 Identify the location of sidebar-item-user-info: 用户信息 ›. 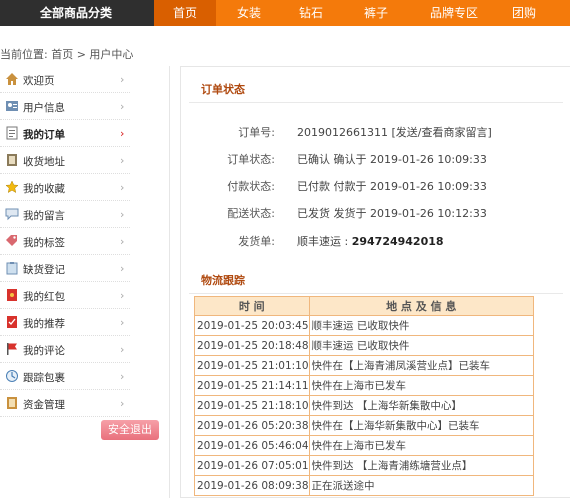
(65, 106).